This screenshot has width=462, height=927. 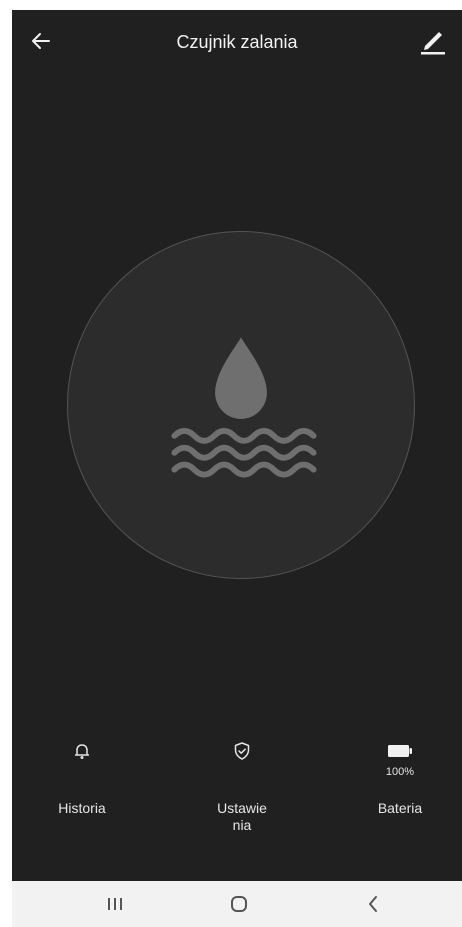 I want to click on bell-icon, so click(x=82, y=751).